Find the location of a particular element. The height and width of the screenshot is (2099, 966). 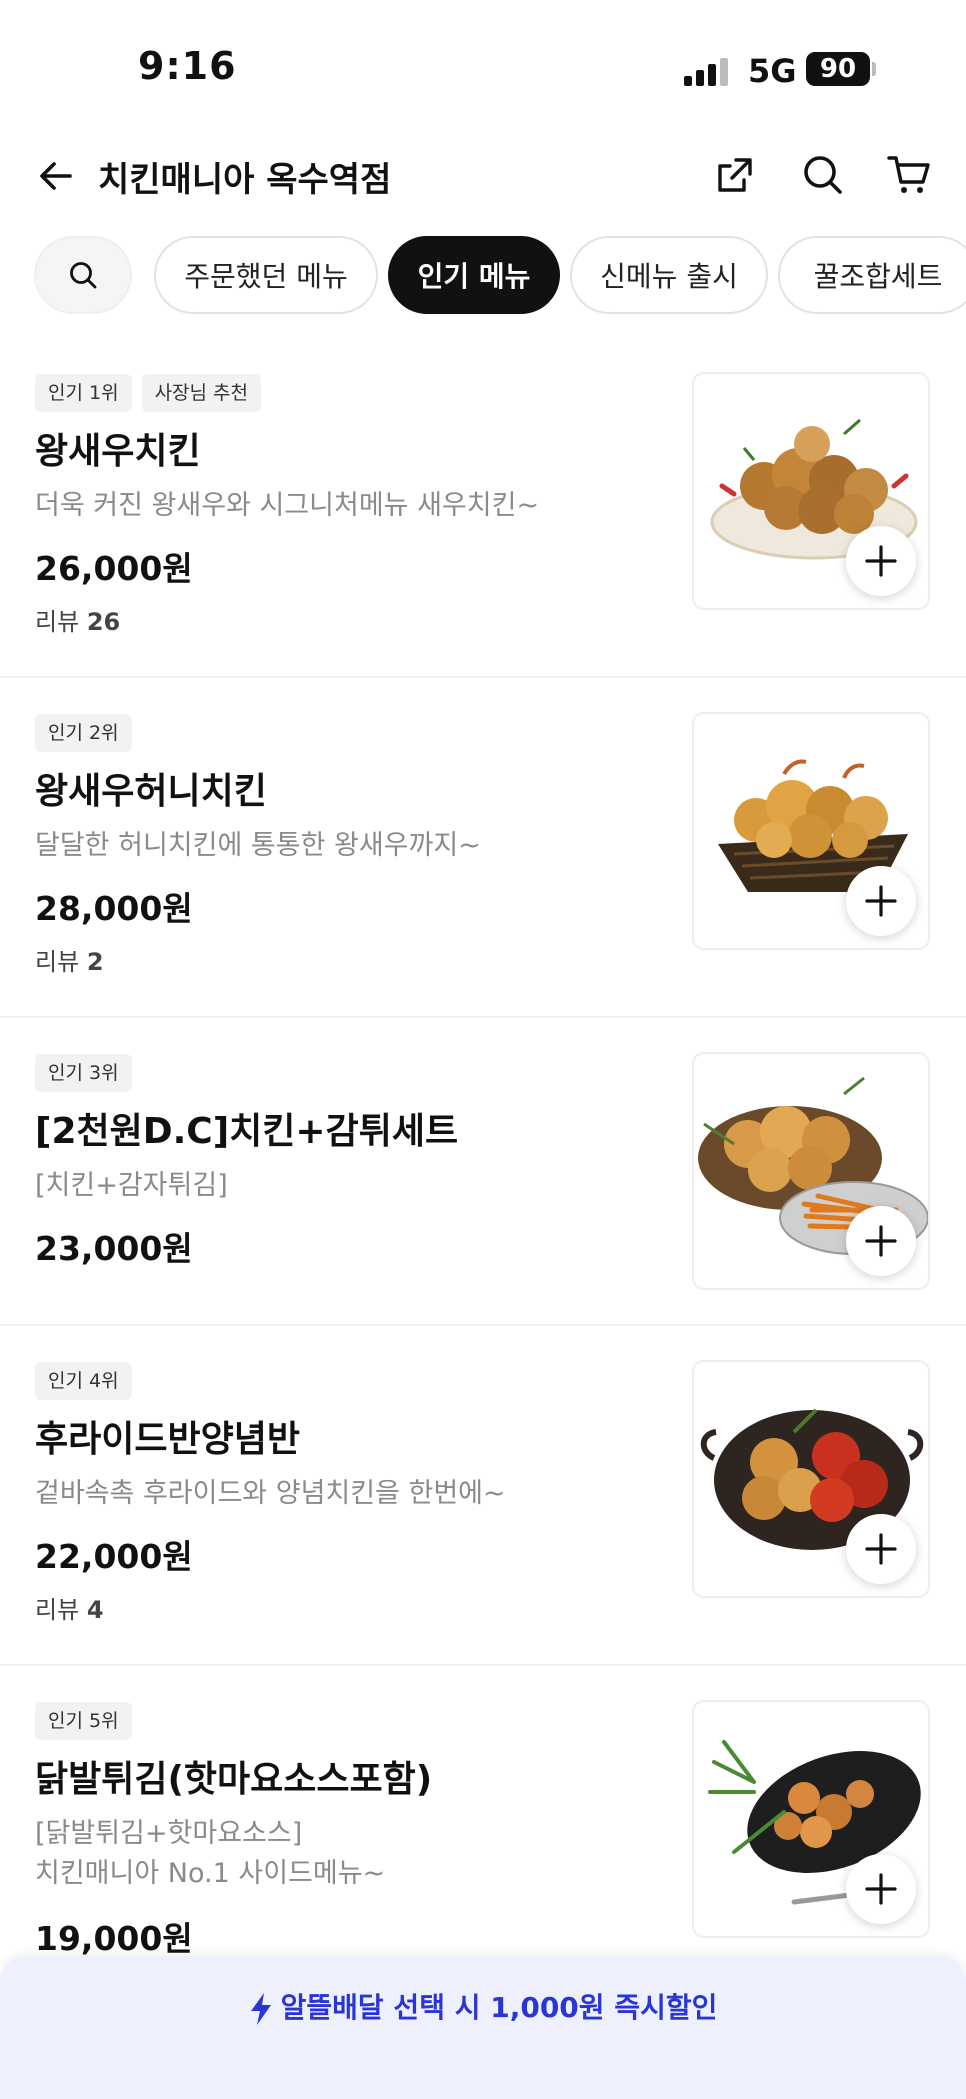

share-button is located at coordinates (735, 175).